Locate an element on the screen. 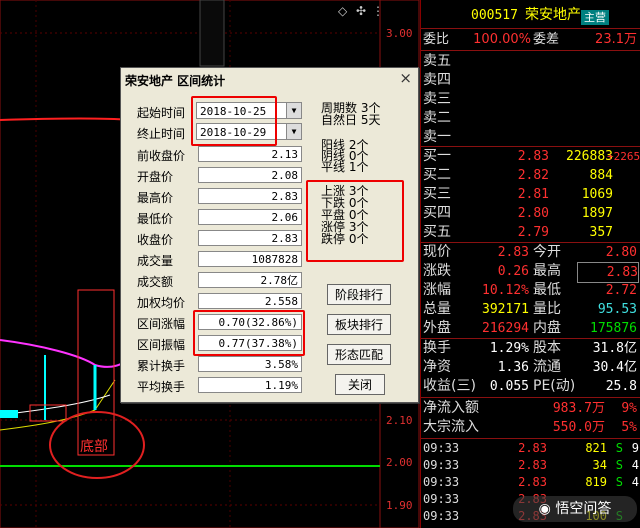 The height and width of the screenshot is (528, 640). candle-up is located at coordinates (48, 413).